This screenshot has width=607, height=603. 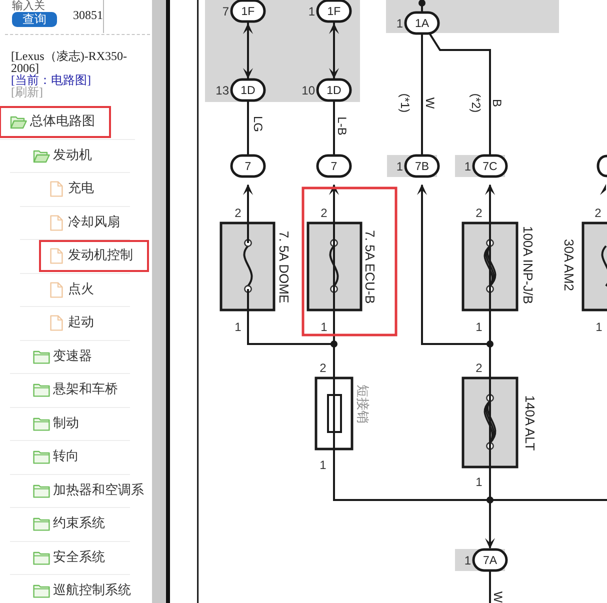 I want to click on vehicle-title: [Lexus（凌志)-RX350-2006], so click(x=69, y=62).